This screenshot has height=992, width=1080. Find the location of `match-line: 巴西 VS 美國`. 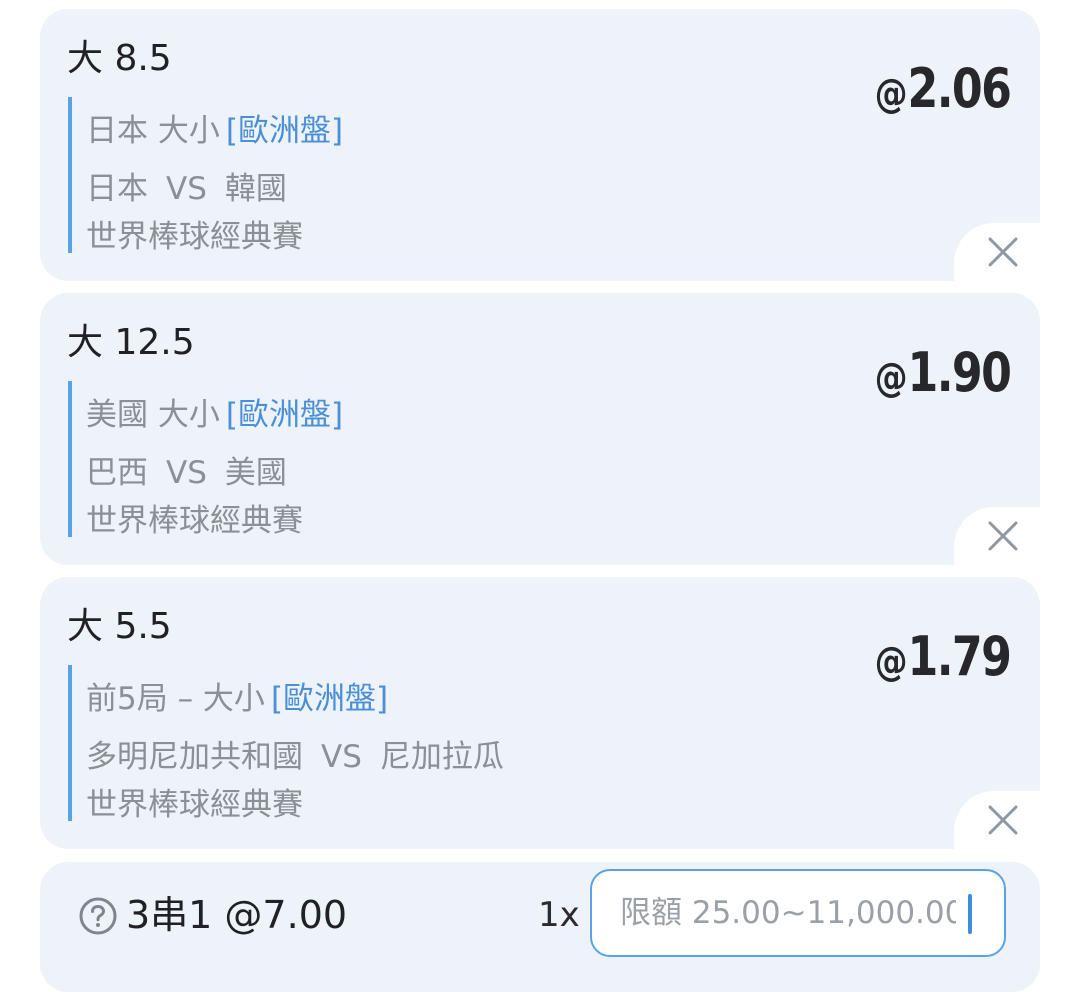

match-line: 巴西 VS 美國 is located at coordinates (186, 469).